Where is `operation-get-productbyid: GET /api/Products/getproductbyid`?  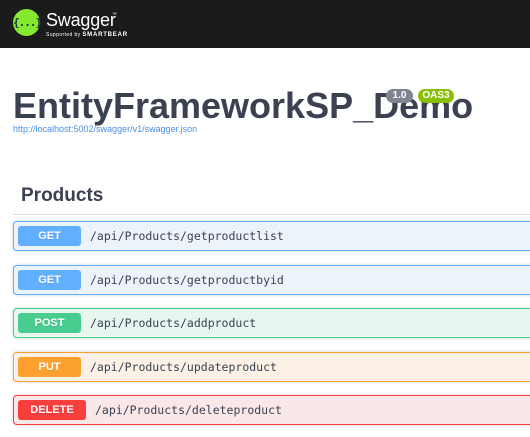 operation-get-productbyid: GET /api/Products/getproductbyid is located at coordinates (271, 280).